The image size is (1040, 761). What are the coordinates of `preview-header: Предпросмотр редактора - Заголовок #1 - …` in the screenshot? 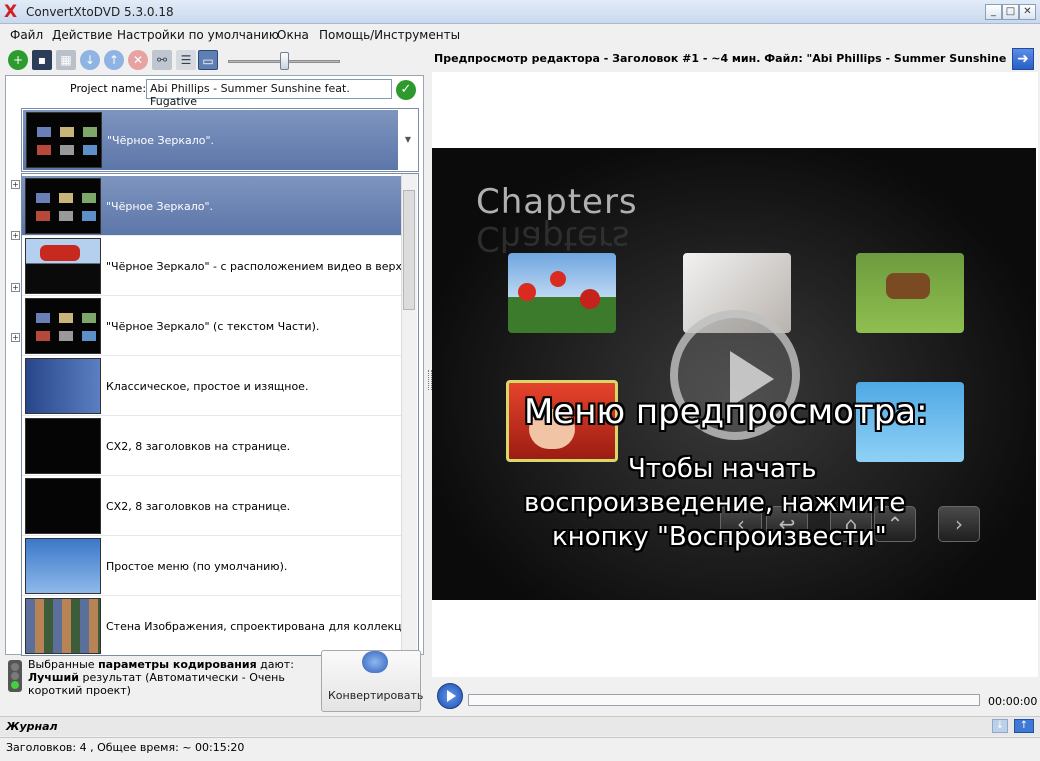 It's located at (722, 58).